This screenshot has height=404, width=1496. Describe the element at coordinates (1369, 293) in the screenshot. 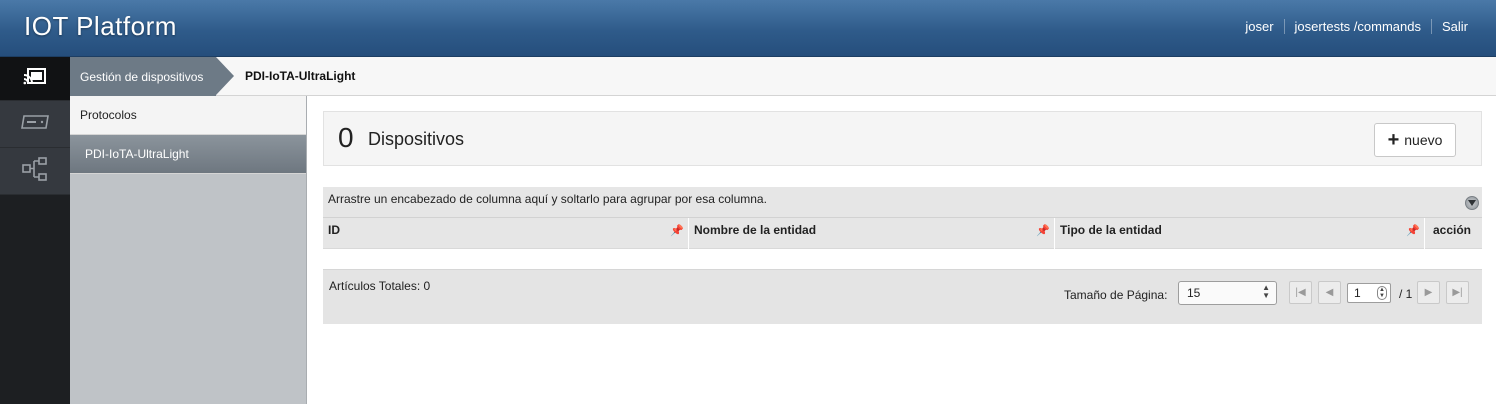

I see `page-number-input: 1 ▲ ▼` at that location.